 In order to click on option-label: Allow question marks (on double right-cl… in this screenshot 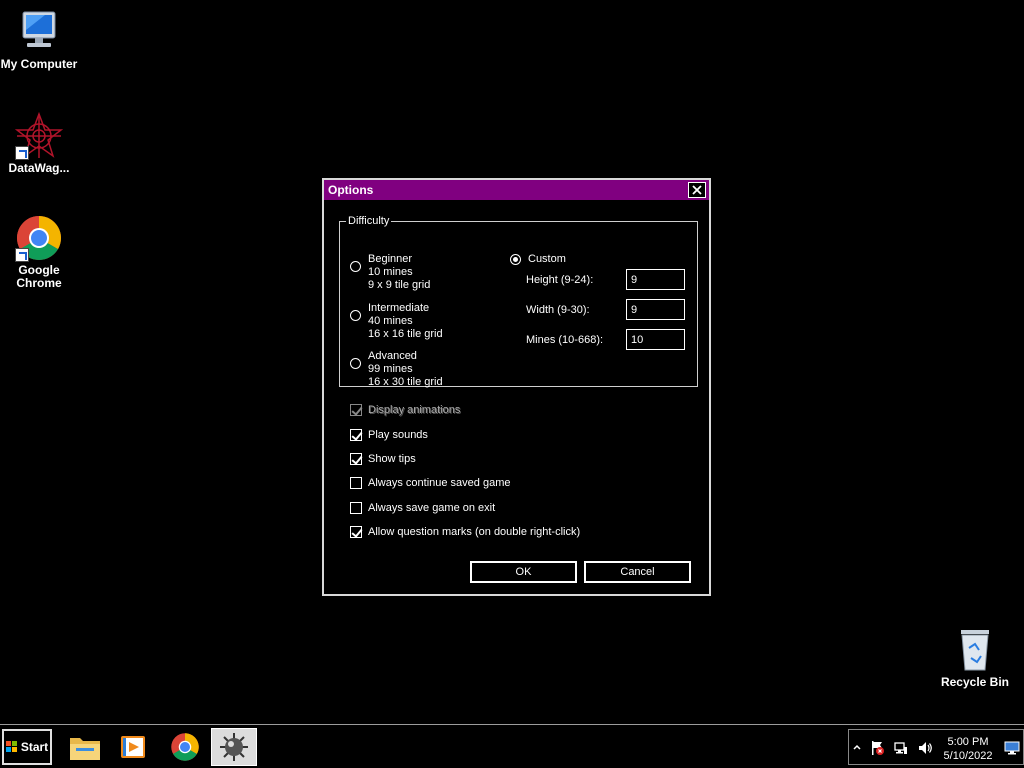, I will do `click(474, 532)`.